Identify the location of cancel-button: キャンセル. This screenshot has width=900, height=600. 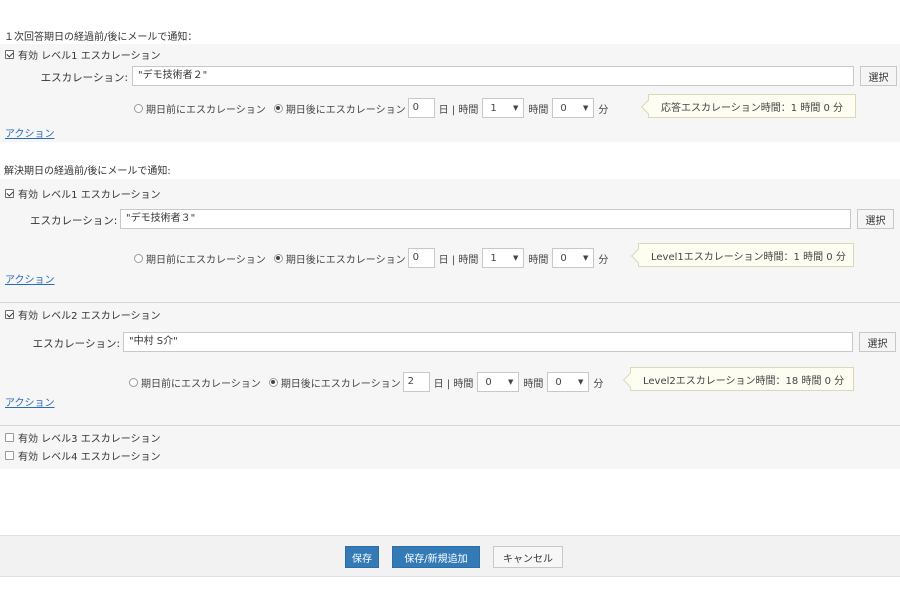
(528, 557).